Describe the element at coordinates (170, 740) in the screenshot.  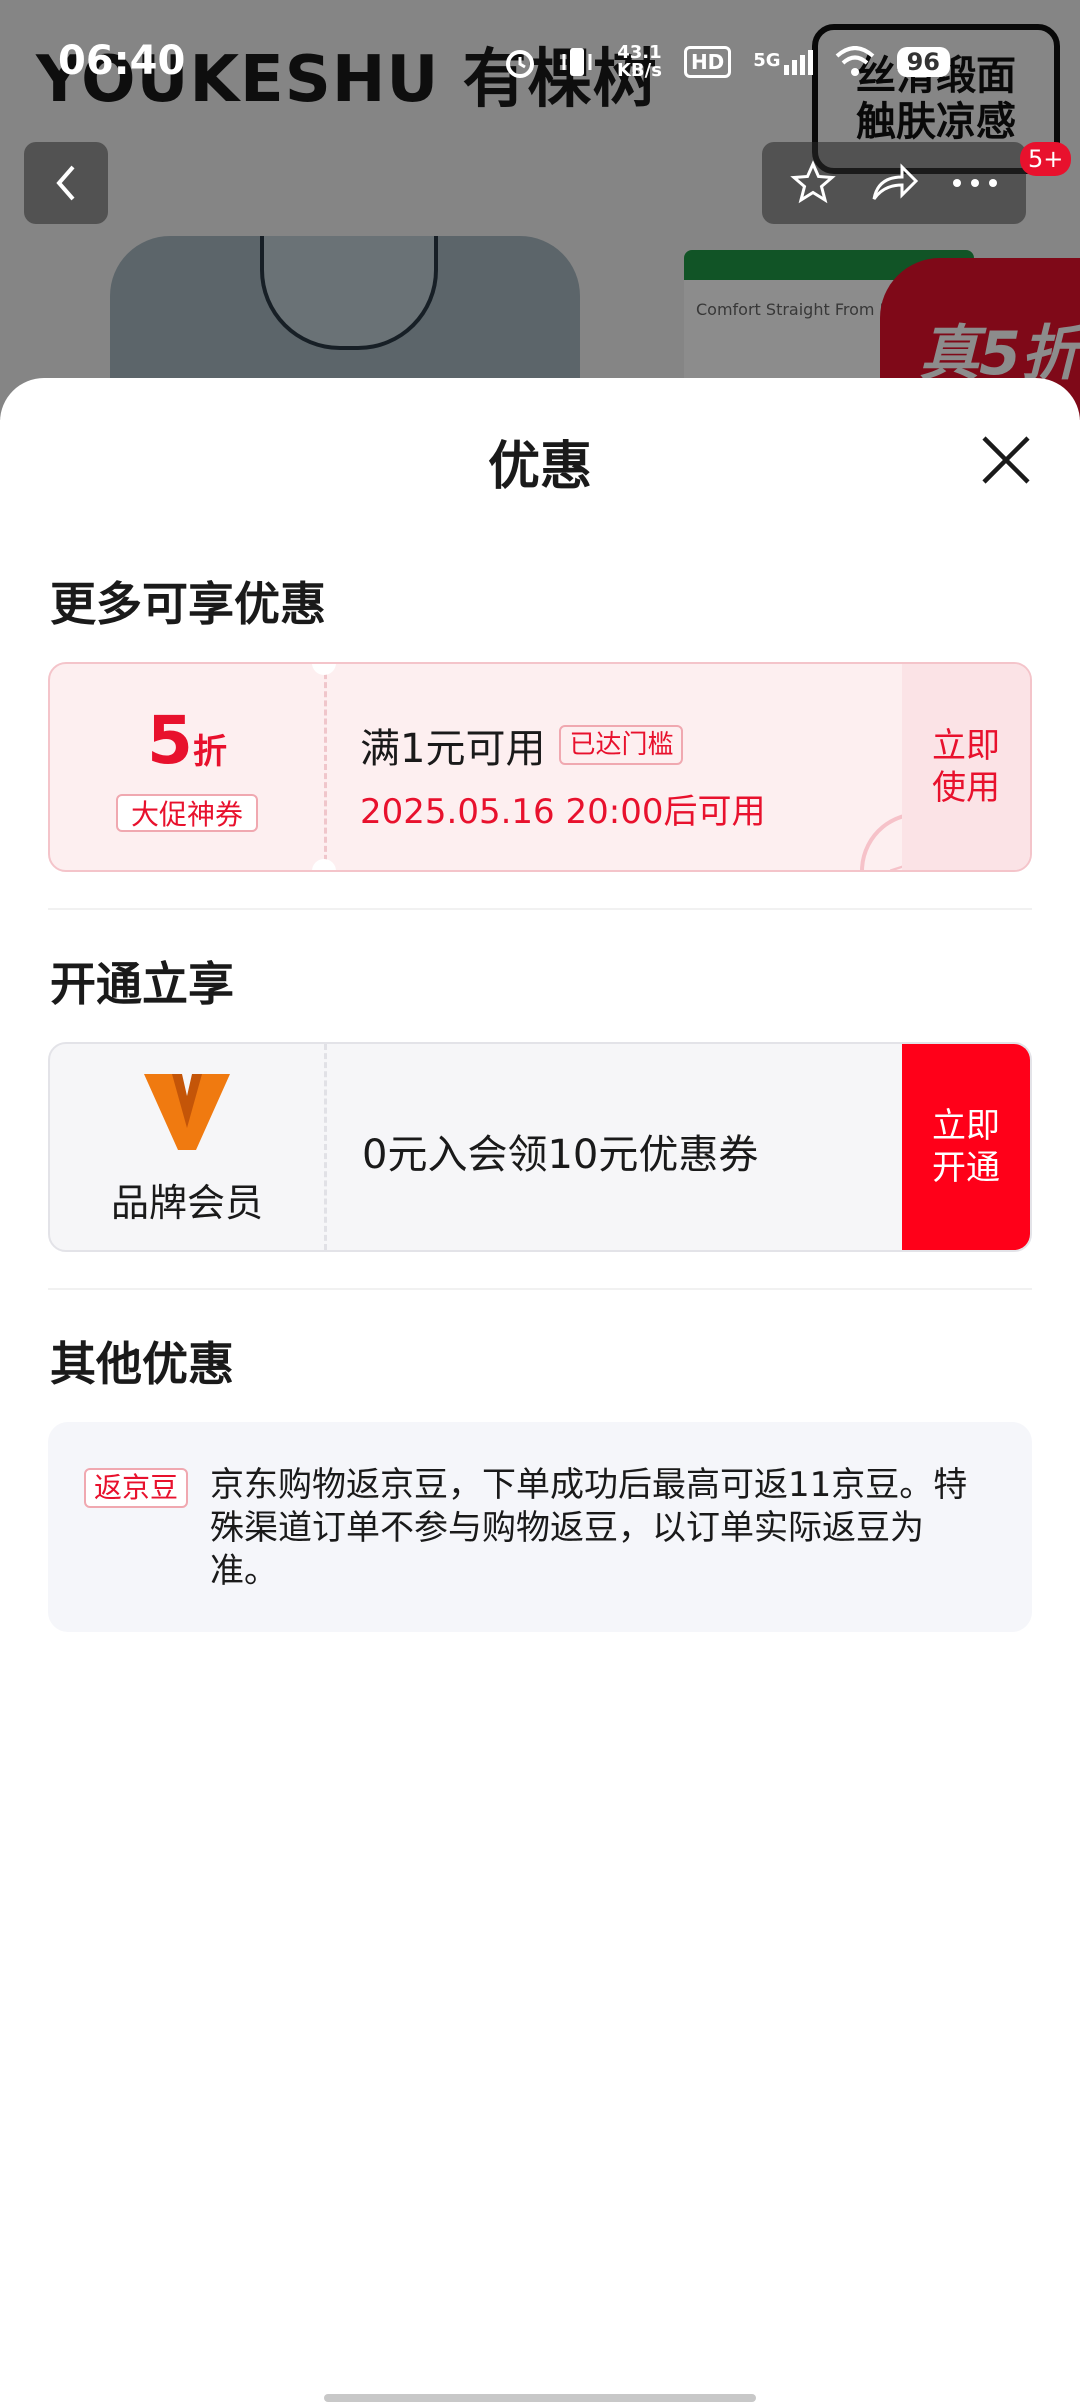
I see `coupon-discount-number: 5` at that location.